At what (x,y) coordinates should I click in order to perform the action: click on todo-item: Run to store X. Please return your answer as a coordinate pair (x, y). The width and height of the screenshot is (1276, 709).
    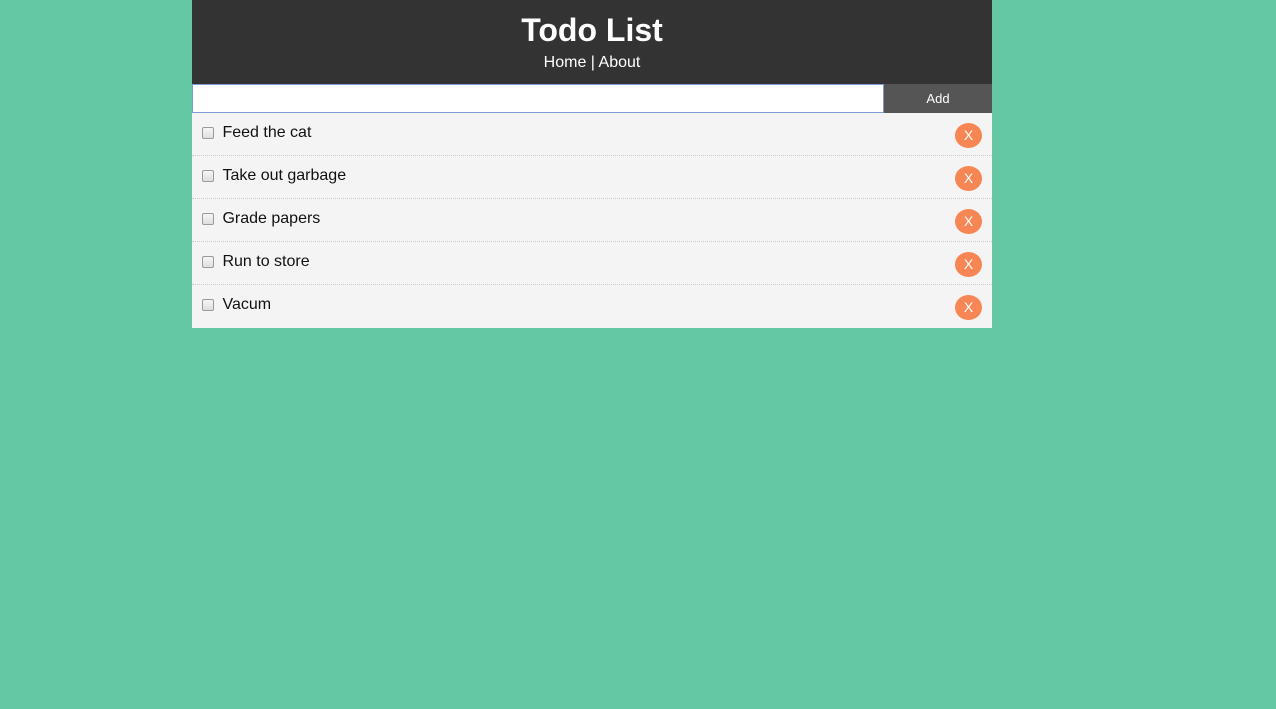
    Looking at the image, I should click on (592, 263).